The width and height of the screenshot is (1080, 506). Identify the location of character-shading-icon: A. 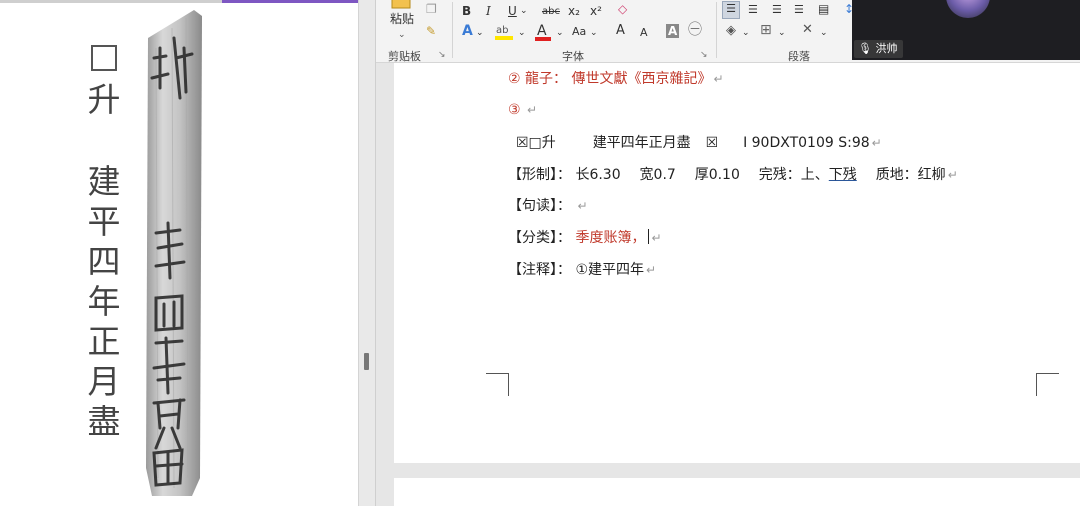
(673, 31).